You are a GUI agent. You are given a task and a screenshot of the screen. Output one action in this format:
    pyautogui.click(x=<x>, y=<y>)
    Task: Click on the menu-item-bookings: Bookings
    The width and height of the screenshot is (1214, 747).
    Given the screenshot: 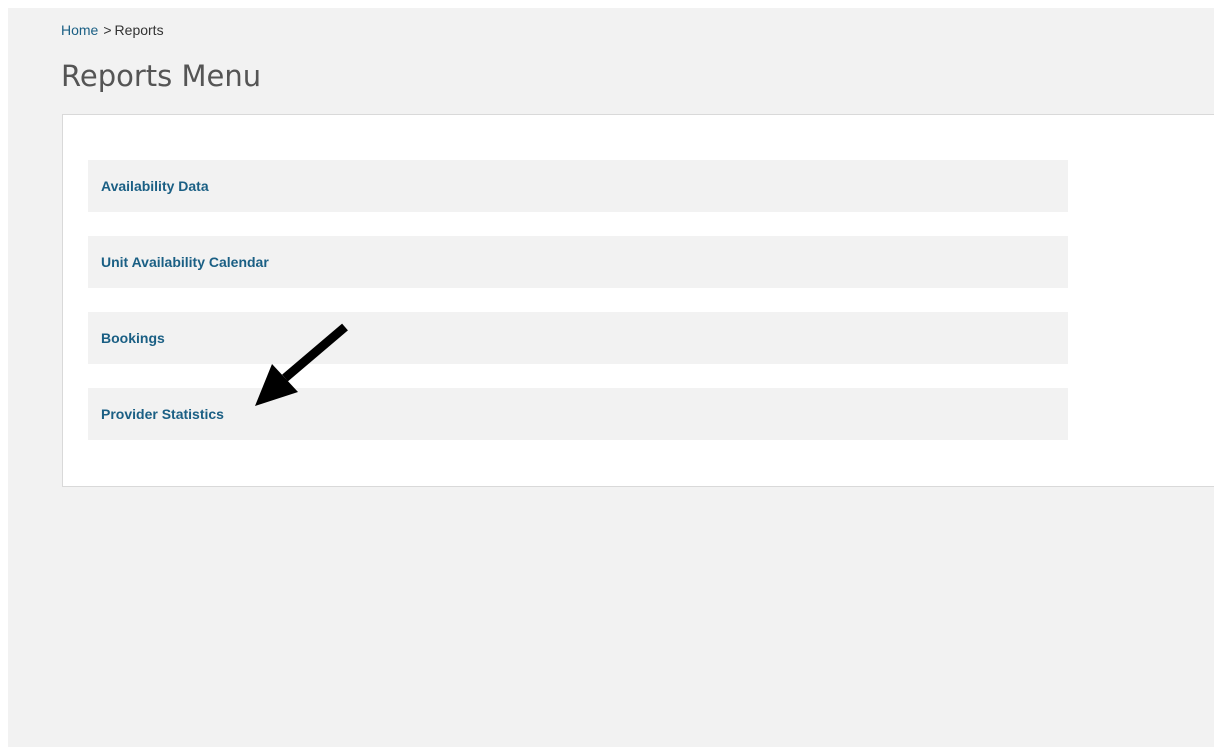 What is the action you would take?
    pyautogui.click(x=578, y=338)
    